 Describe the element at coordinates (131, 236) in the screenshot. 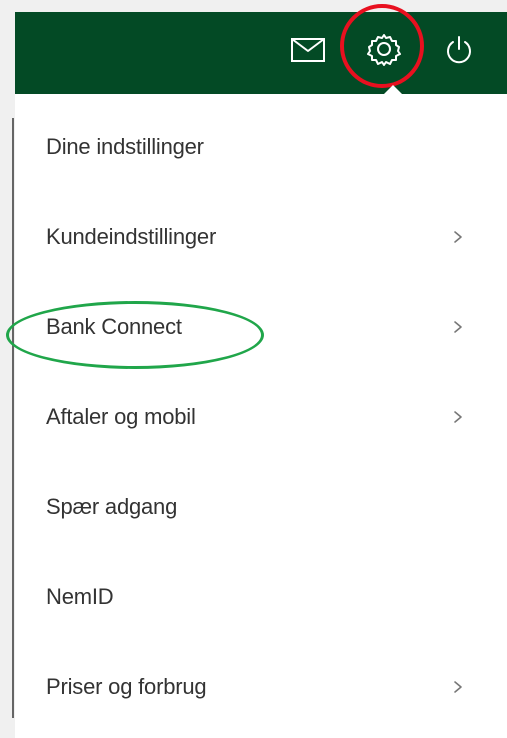

I see `menu-item-label: Kundeindstillinger` at that location.